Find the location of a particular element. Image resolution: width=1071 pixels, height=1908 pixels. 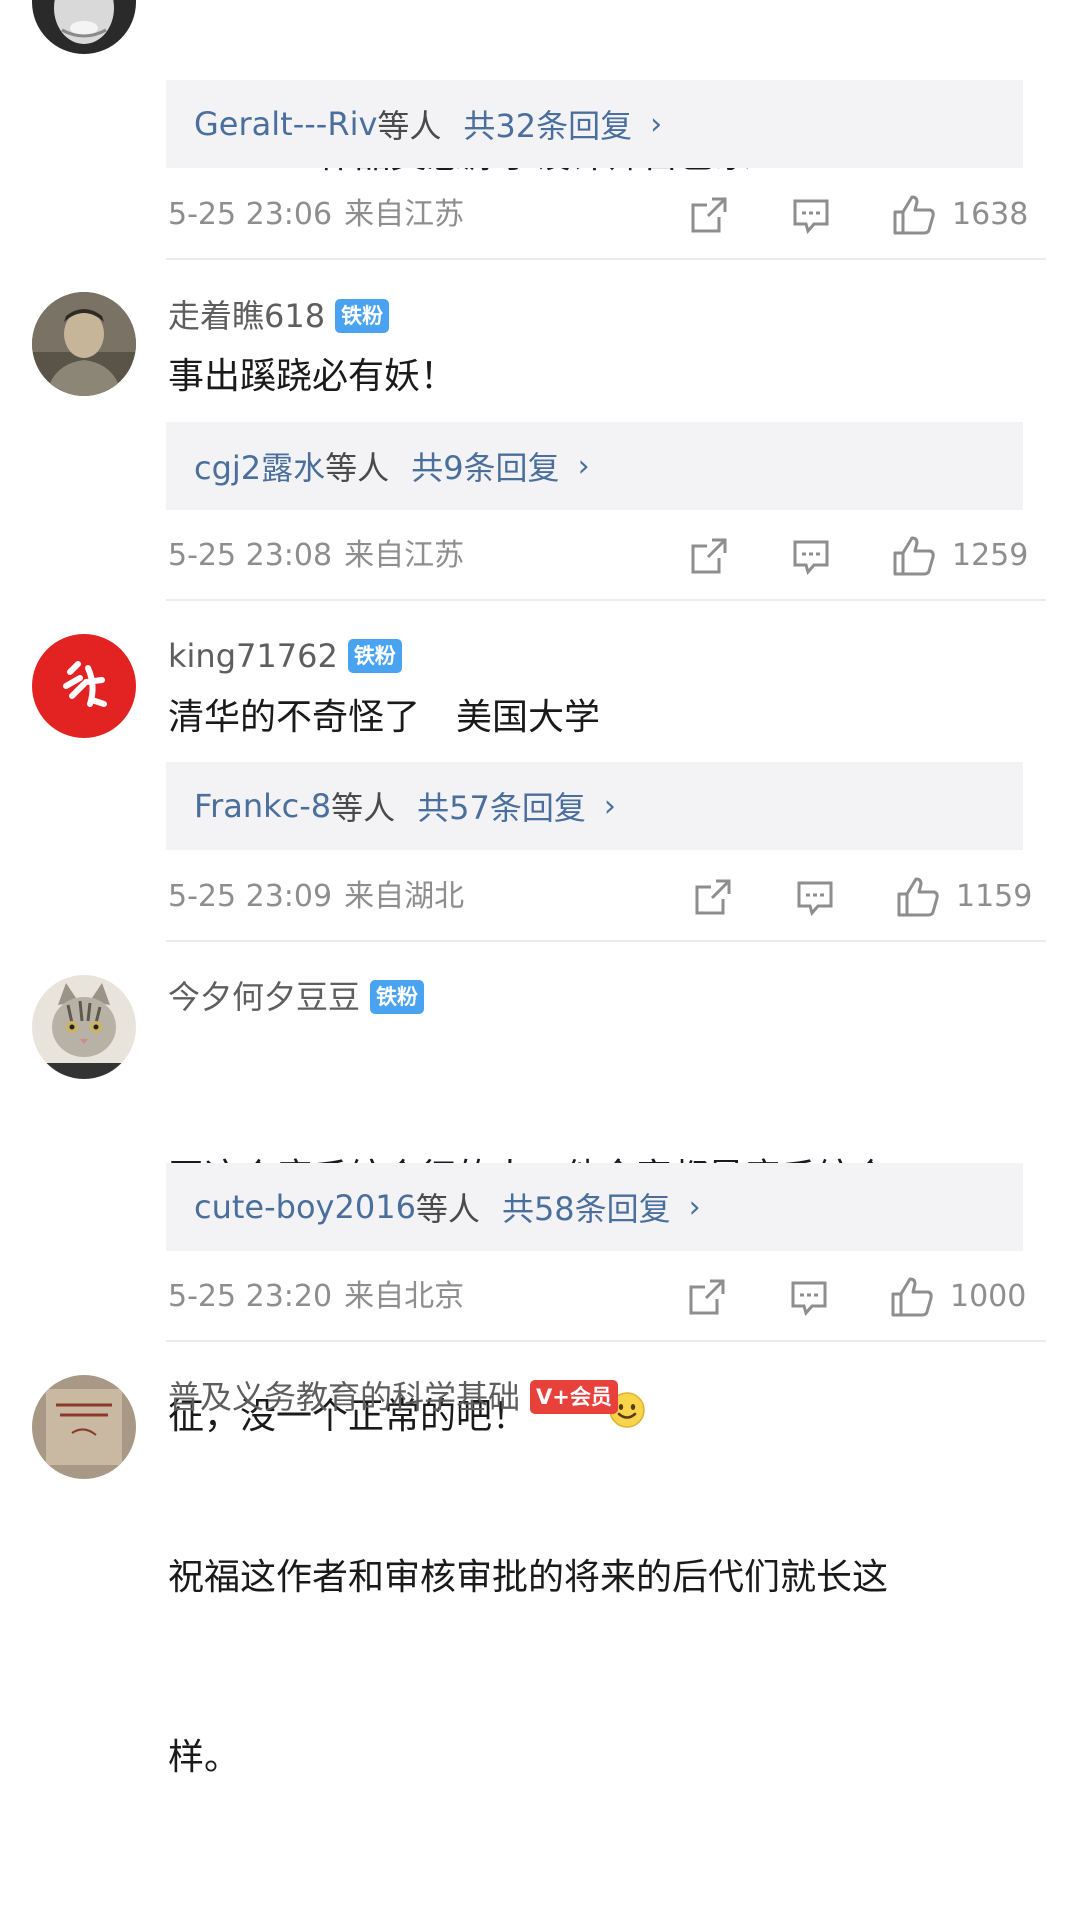

reply-users: Frankc-8 is located at coordinates (262, 806).